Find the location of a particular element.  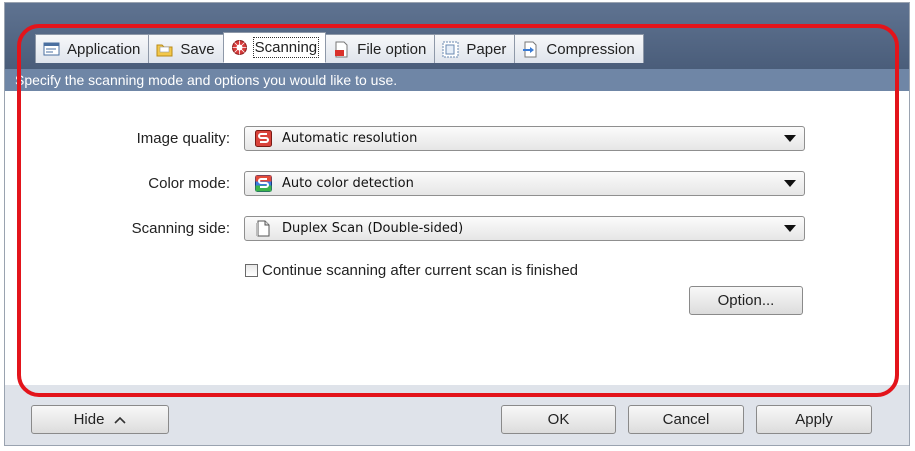

hide-label: Hide is located at coordinates (89, 419).